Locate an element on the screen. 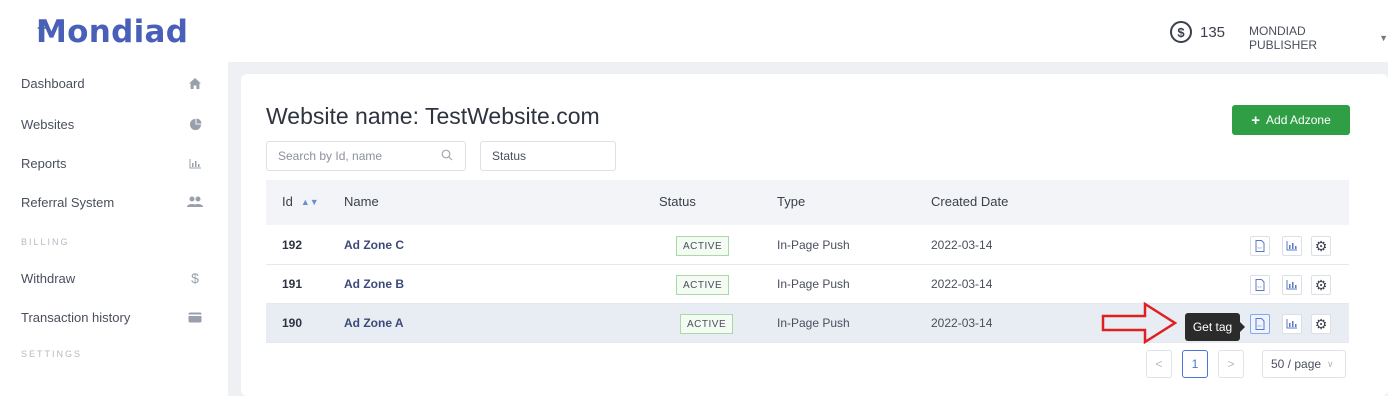 The height and width of the screenshot is (396, 1388). column-header-status: Status is located at coordinates (677, 201).